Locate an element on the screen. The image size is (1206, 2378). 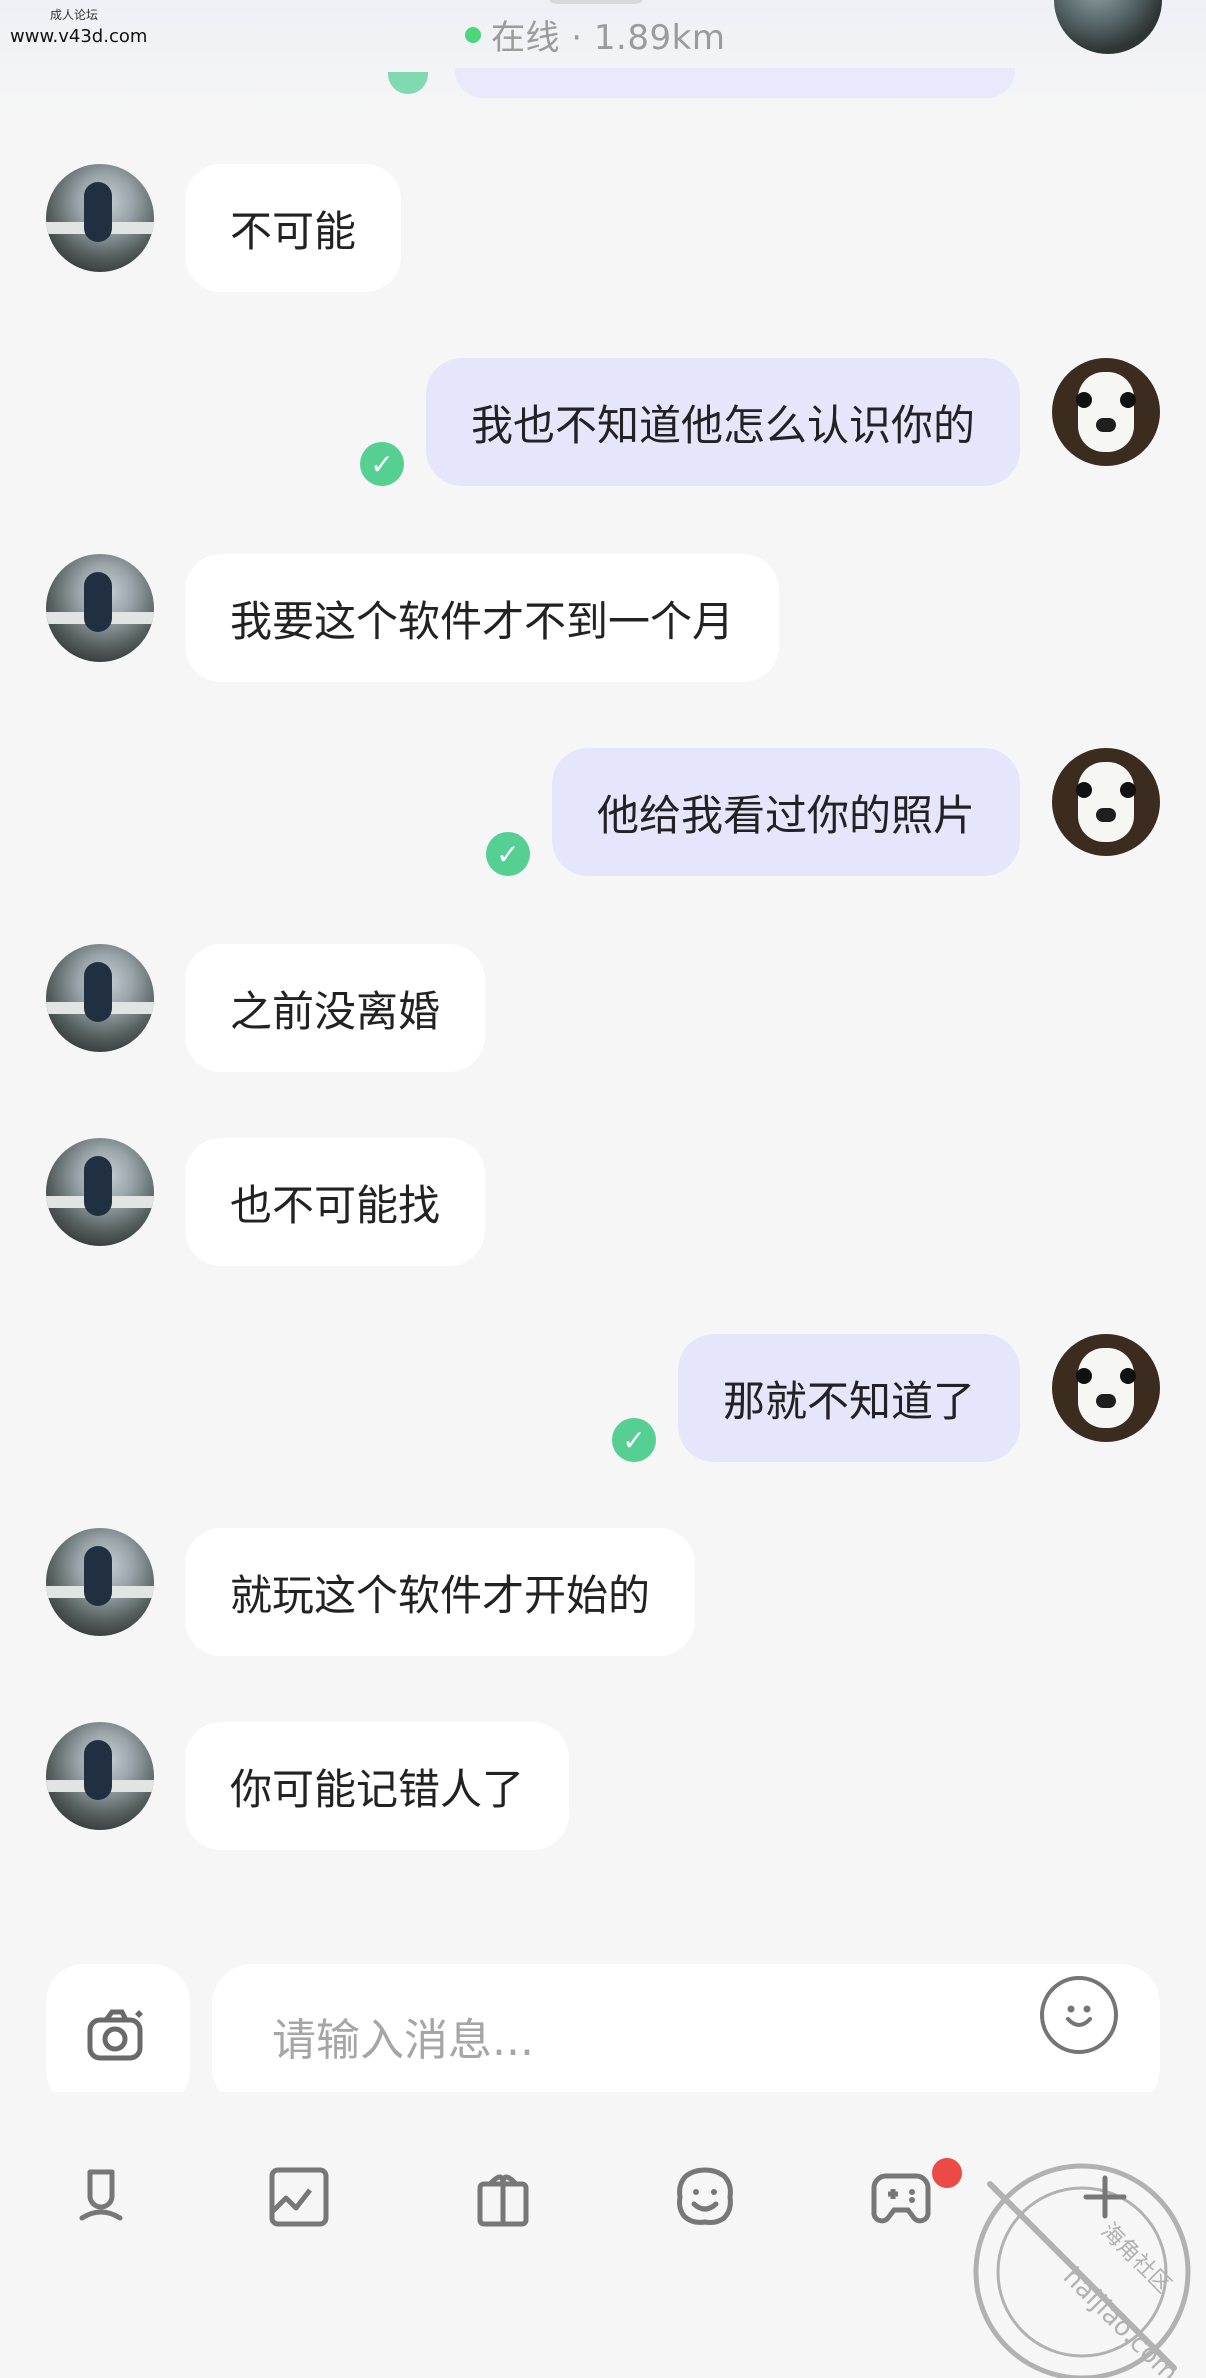
chat-message-row: 我要这个软件才不到一个月 is located at coordinates (603, 595).